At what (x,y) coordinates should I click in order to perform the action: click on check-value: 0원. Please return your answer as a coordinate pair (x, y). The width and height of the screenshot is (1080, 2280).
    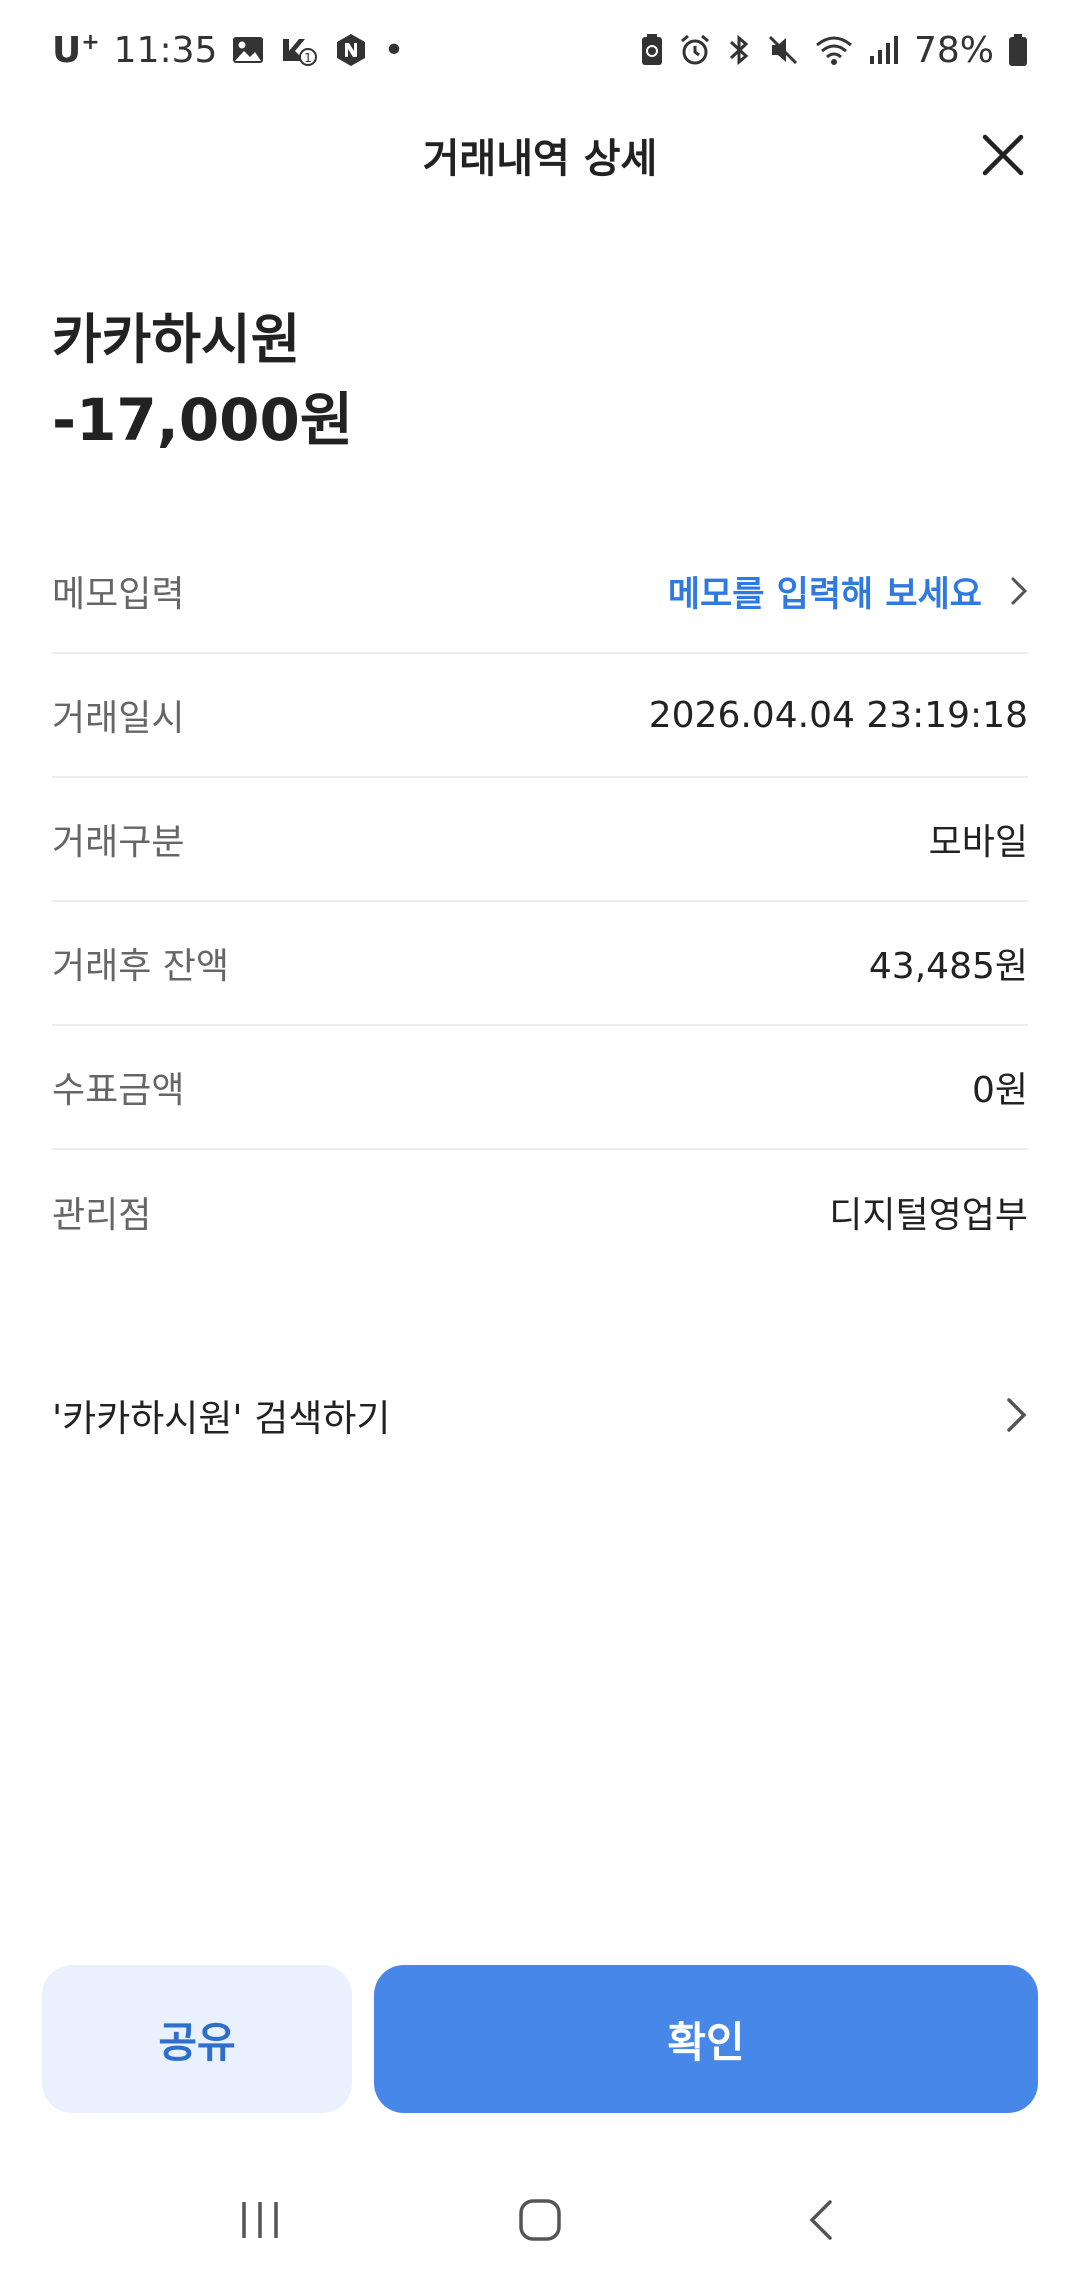
    Looking at the image, I should click on (999, 1090).